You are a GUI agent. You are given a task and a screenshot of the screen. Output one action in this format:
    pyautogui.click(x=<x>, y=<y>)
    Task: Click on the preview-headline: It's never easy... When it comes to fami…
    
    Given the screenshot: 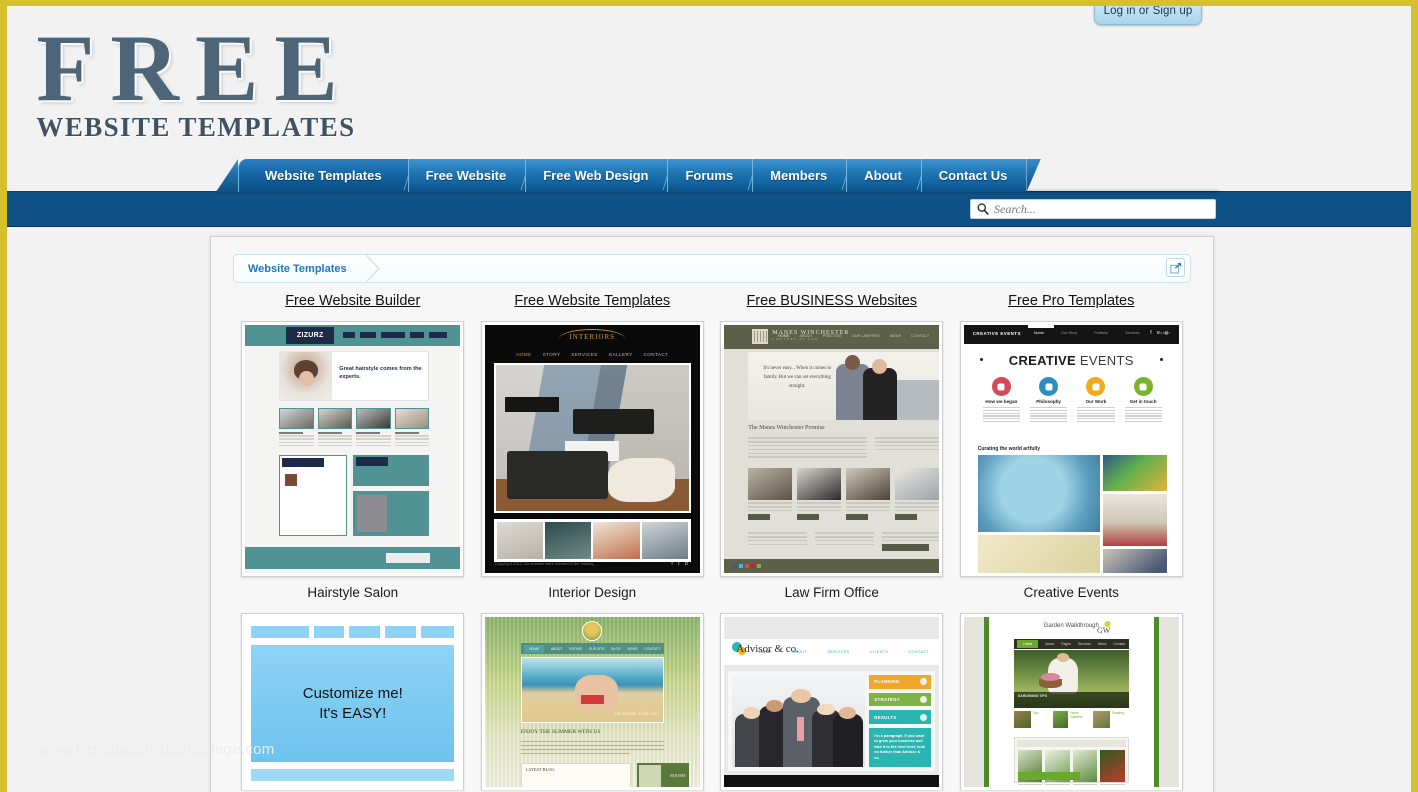 What is the action you would take?
    pyautogui.click(x=797, y=377)
    